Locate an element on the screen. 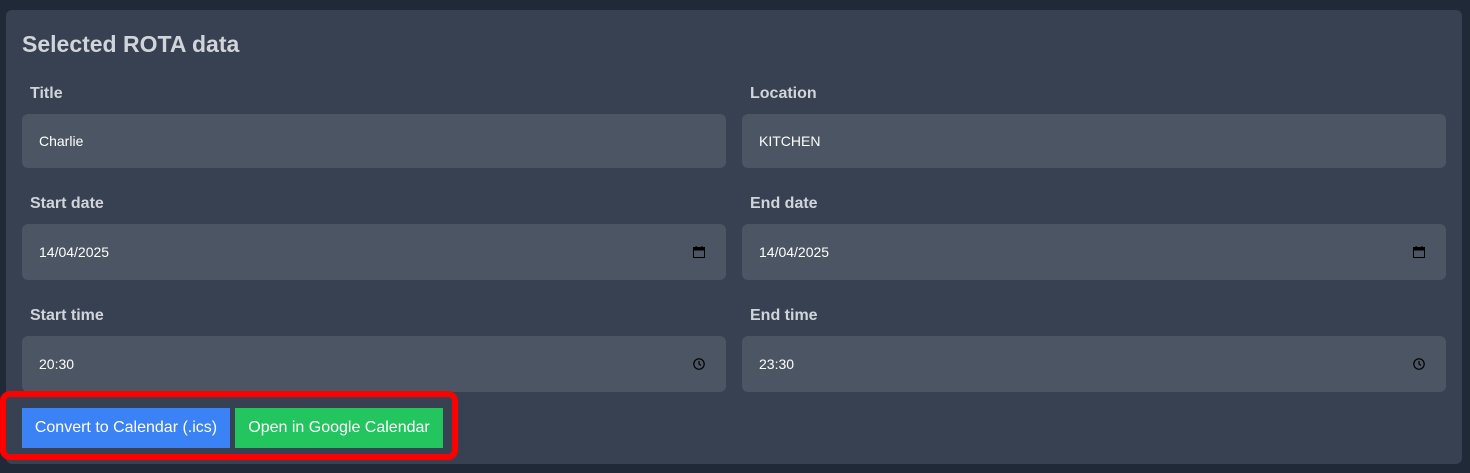  panel-title: Selected ROTA data is located at coordinates (131, 44).